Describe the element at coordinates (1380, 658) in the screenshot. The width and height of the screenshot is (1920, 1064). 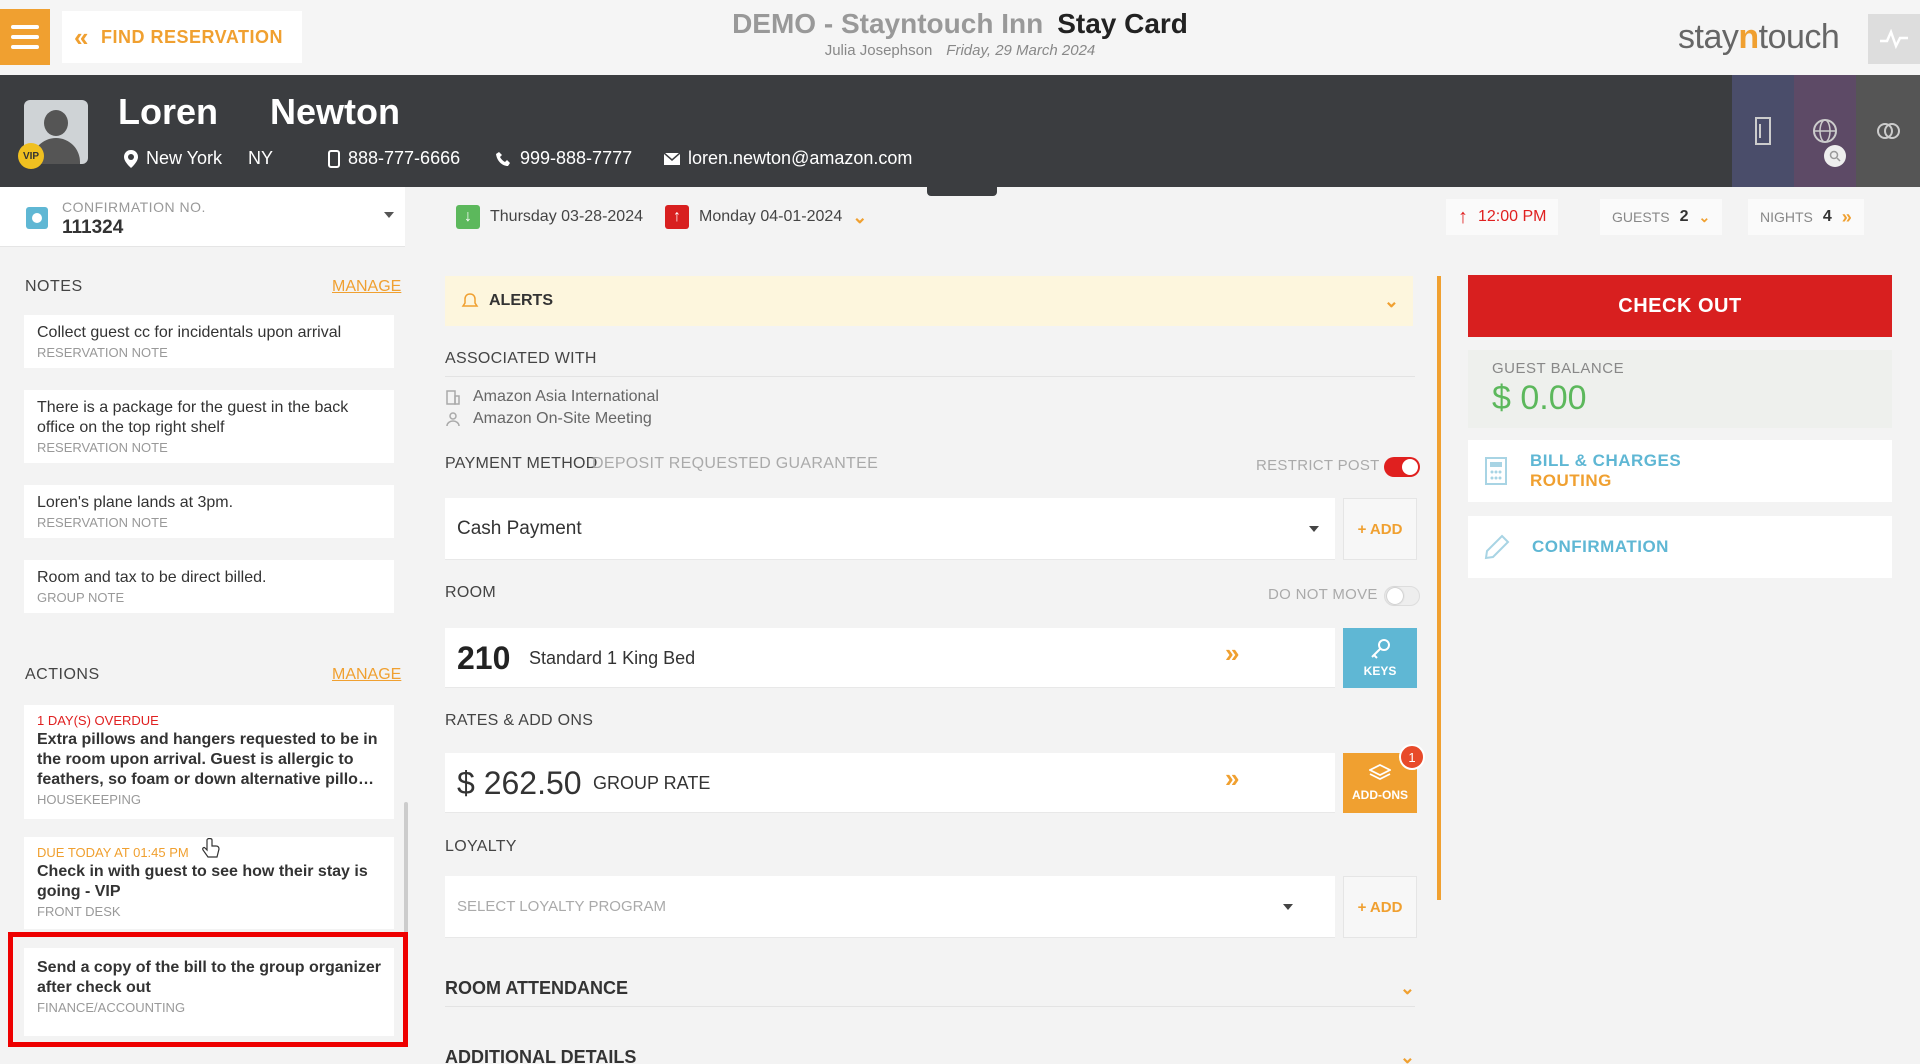
I see `keys-button: KEYS` at that location.